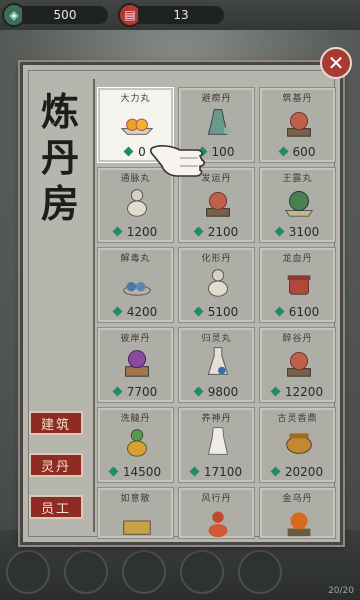 The height and width of the screenshot is (600, 360). What do you see at coordinates (56, 423) in the screenshot?
I see `tab-buildings: 建筑` at bounding box center [56, 423].